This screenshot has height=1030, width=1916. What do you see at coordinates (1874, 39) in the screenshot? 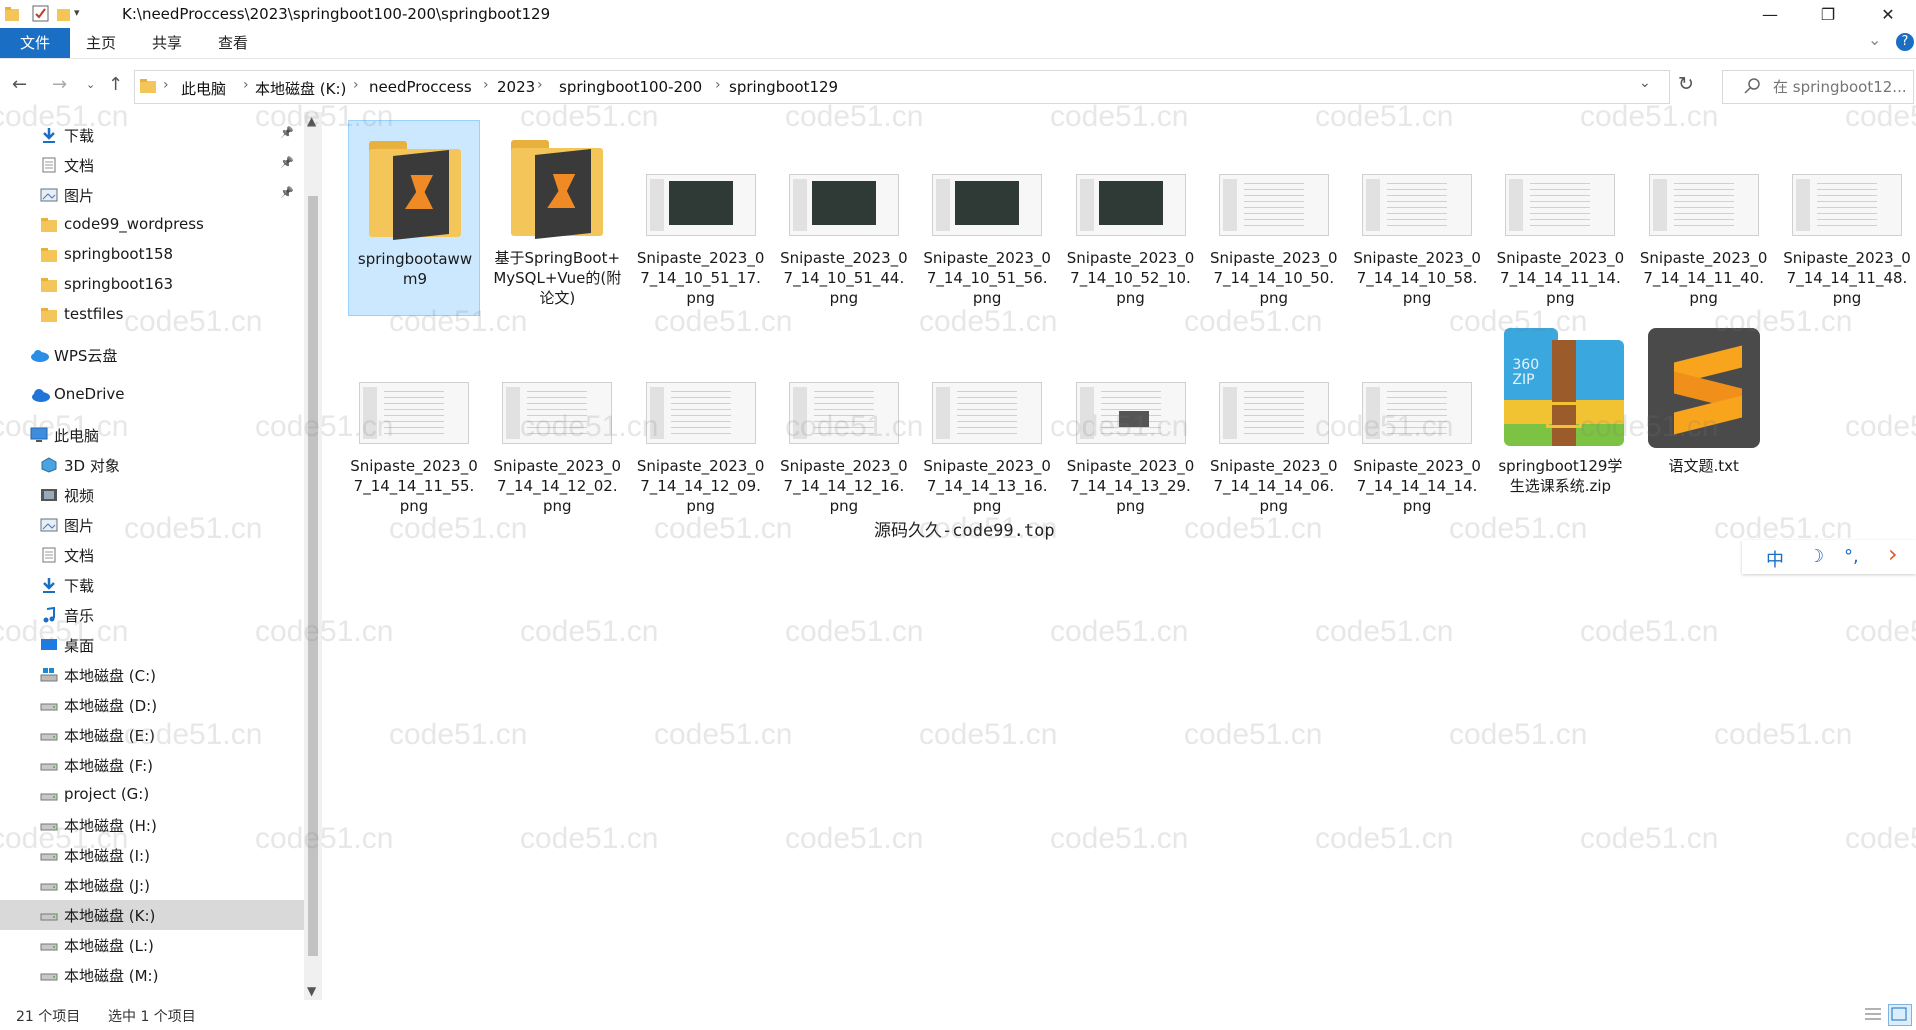
I see `ribbon-expand-icon: ⌄` at bounding box center [1874, 39].